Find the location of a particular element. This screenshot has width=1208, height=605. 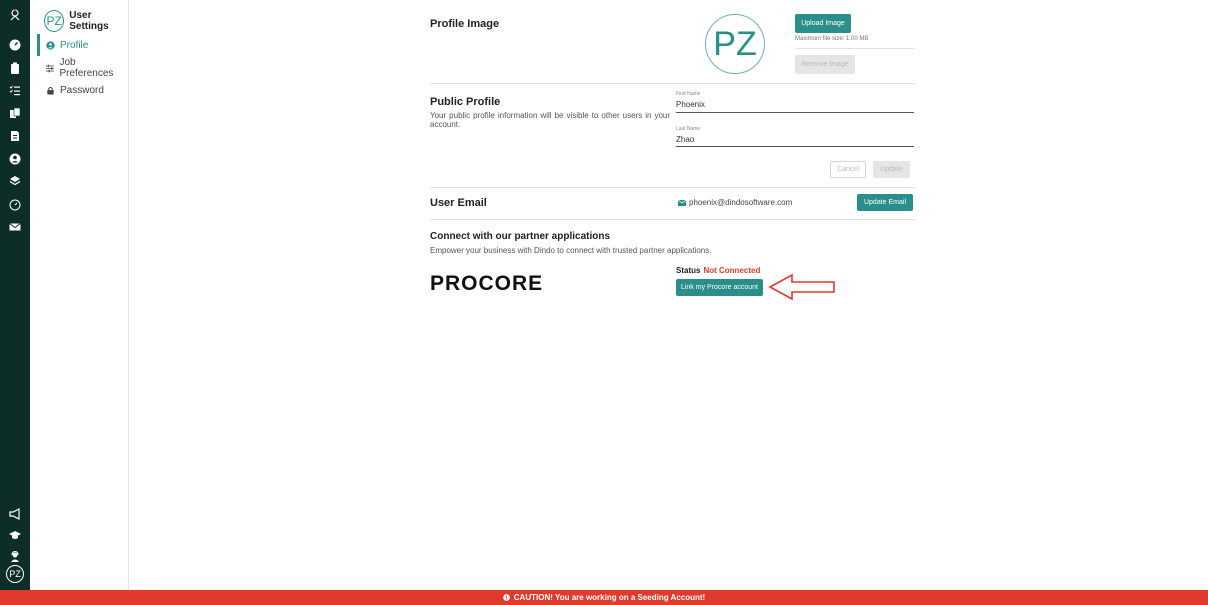

connection-status: Status Not Connected is located at coordinates (718, 270).